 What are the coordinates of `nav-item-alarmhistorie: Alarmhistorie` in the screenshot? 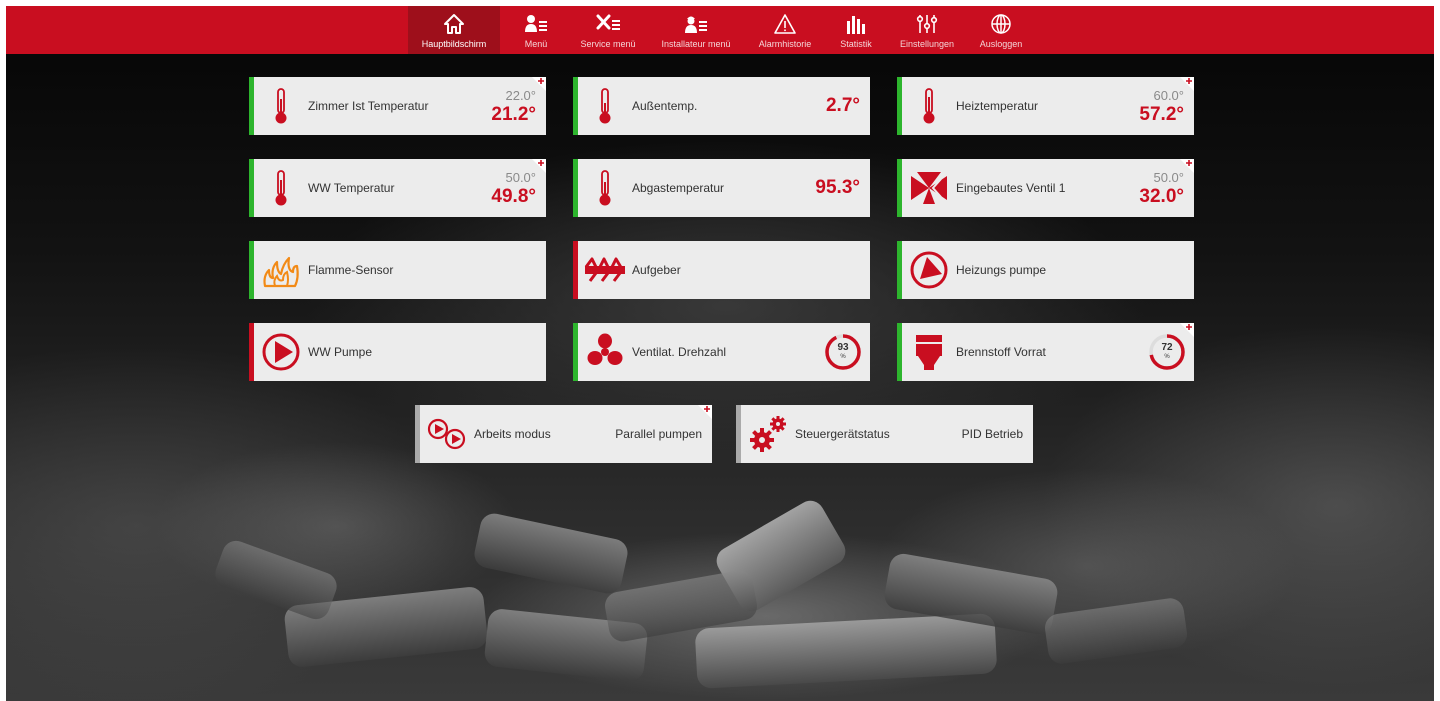 It's located at (785, 30).